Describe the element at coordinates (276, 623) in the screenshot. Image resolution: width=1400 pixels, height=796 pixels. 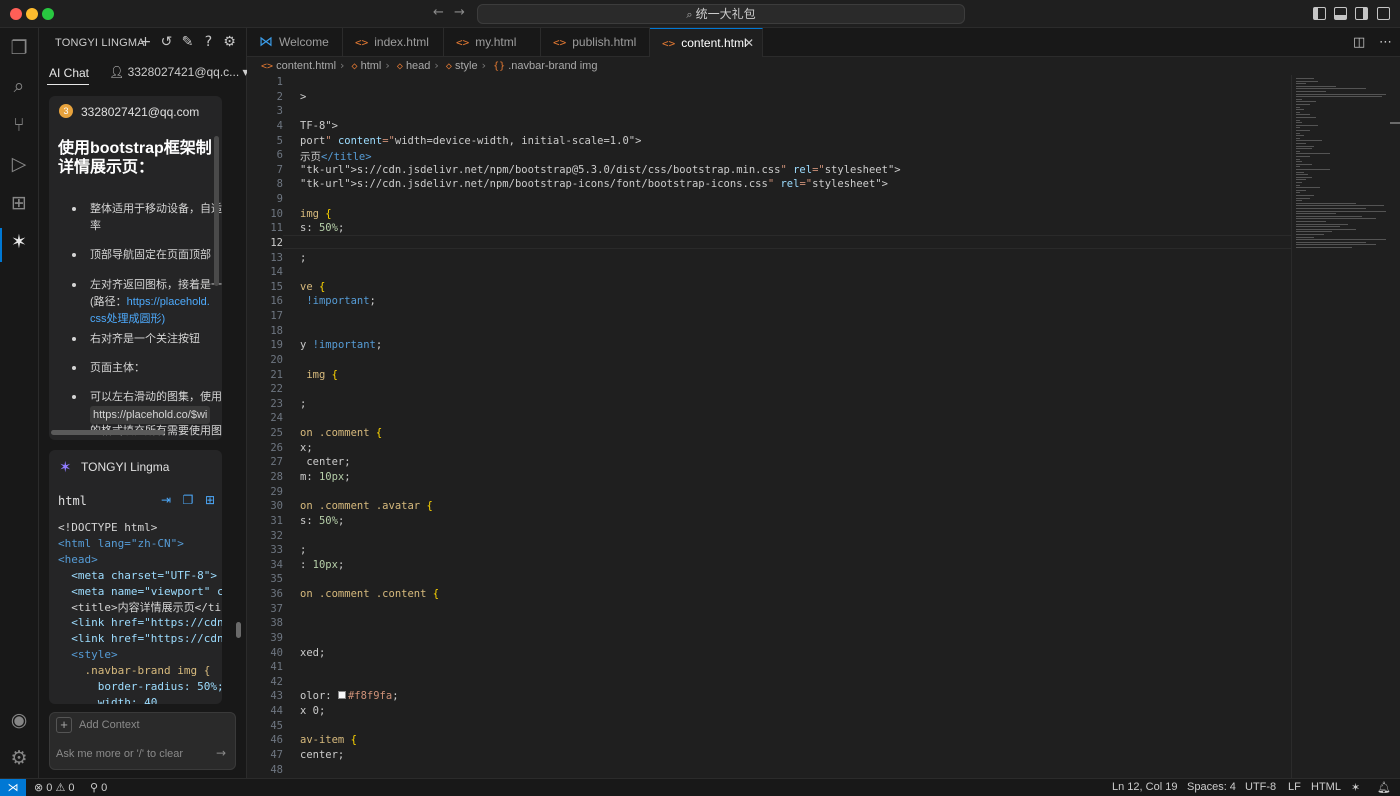
I see `line-number: 38` at that location.